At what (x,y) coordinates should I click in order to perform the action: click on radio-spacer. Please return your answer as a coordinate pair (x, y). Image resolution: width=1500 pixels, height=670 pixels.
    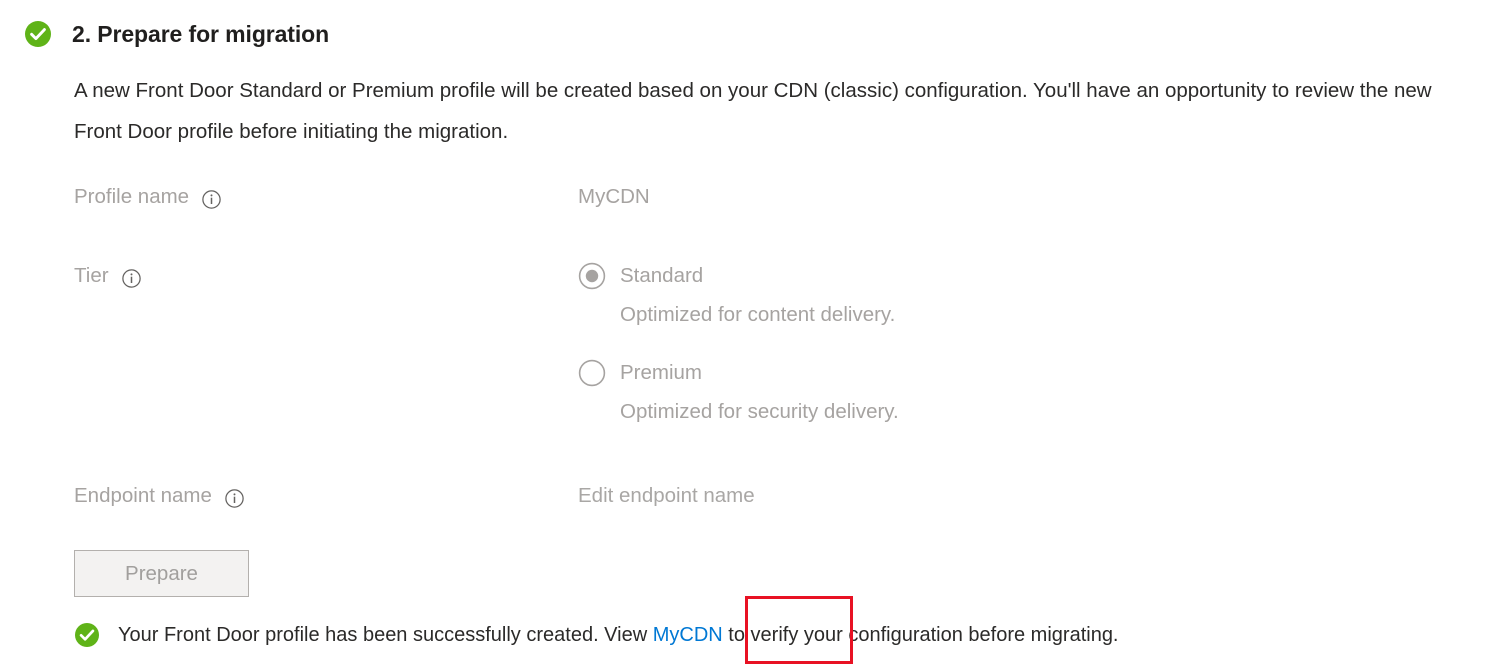
    Looking at the image, I should click on (738, 344).